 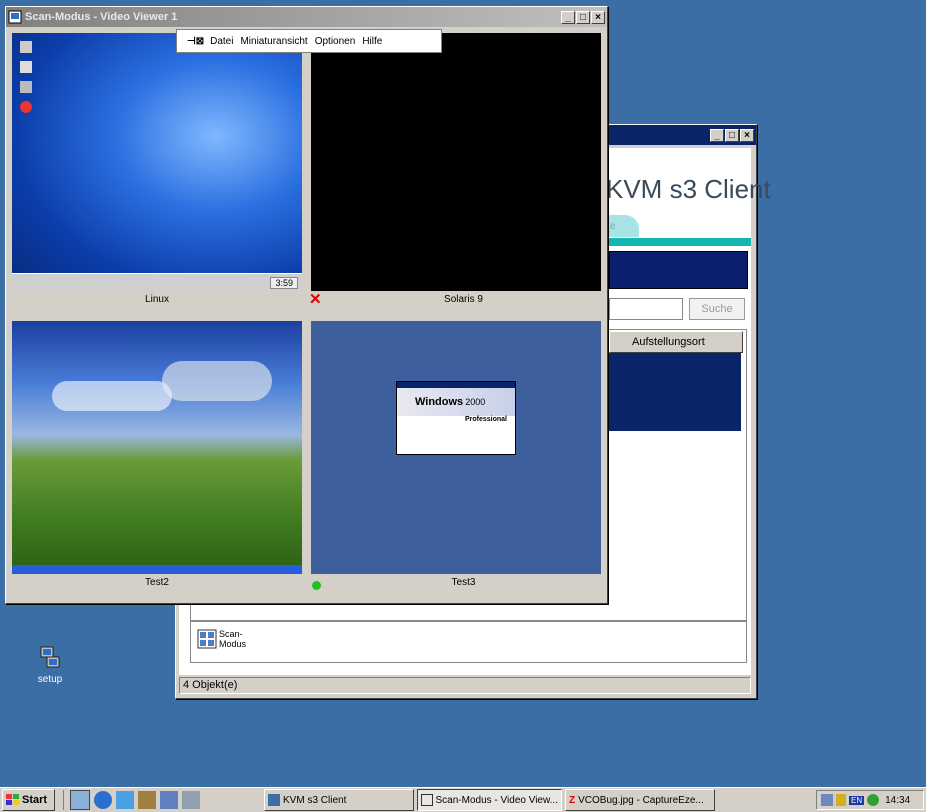 What do you see at coordinates (315, 299) in the screenshot?
I see `error-status-icon: ✕` at bounding box center [315, 299].